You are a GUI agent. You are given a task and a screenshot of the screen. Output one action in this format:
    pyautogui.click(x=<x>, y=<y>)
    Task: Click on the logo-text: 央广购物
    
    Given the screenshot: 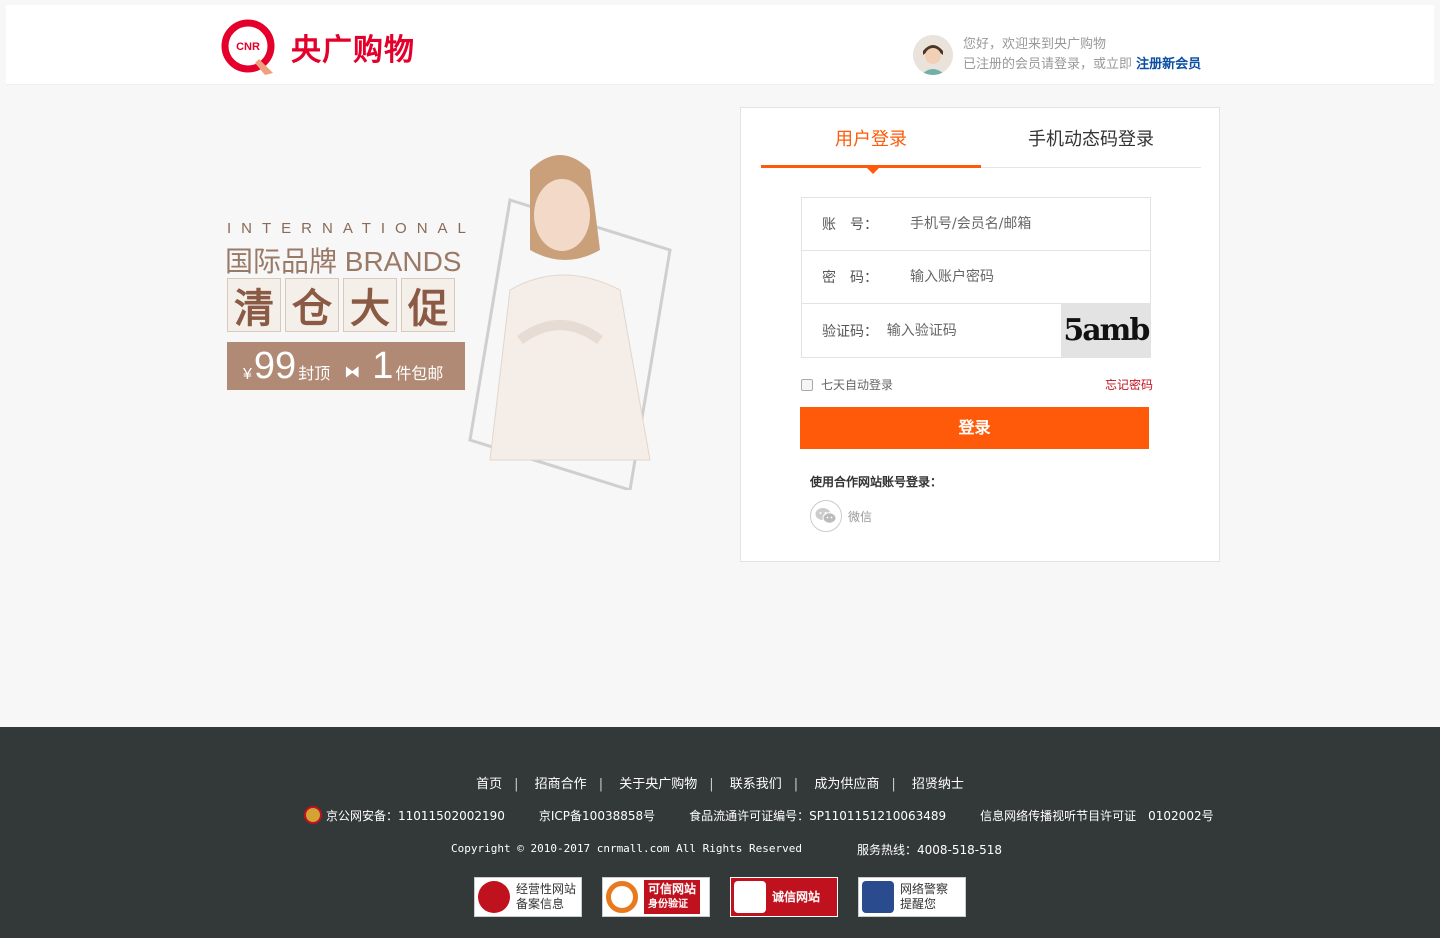 What is the action you would take?
    pyautogui.click(x=353, y=50)
    